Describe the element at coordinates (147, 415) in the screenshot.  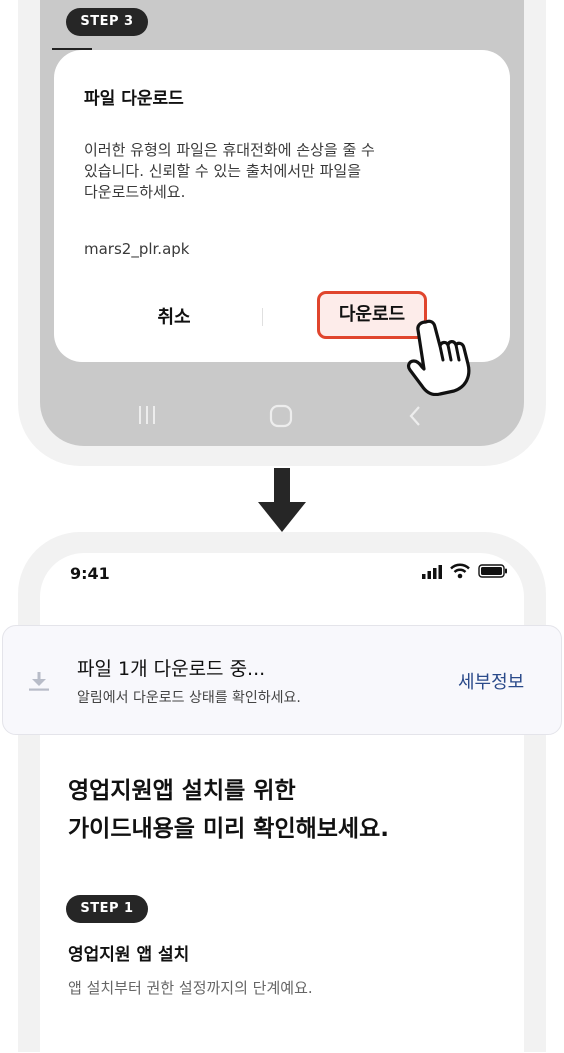
I see `recent-apps-icon` at that location.